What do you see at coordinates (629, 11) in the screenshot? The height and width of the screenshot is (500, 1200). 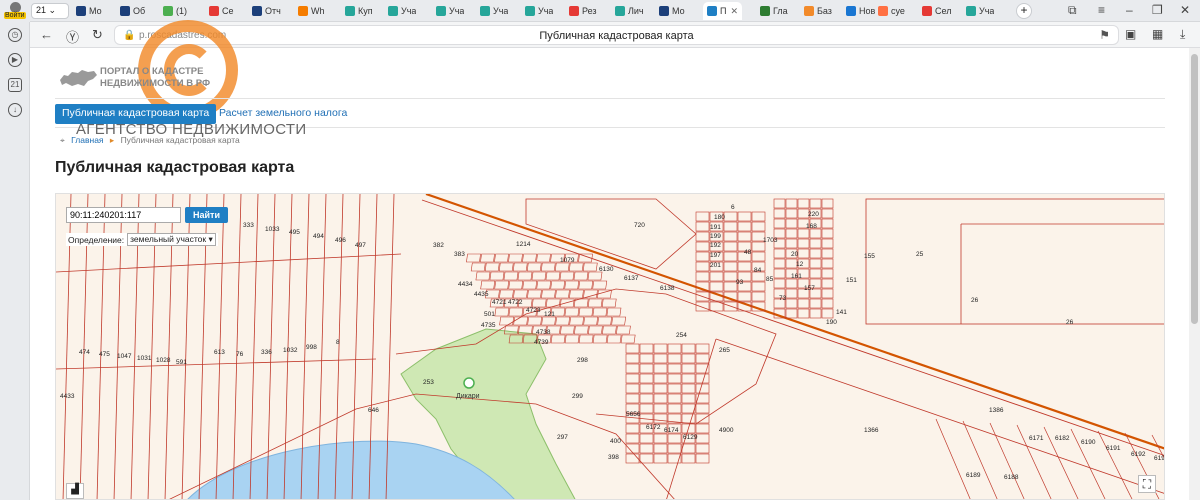 I see `browser-tab: Лич` at bounding box center [629, 11].